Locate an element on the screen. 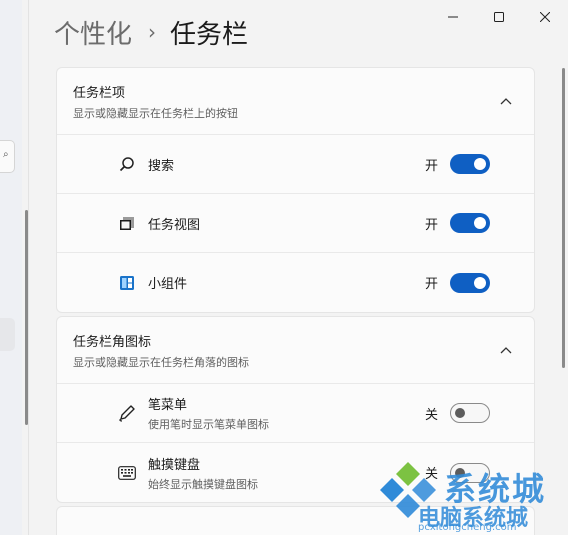 The width and height of the screenshot is (568, 535). toggle-state-label: 关 is located at coordinates (431, 415).